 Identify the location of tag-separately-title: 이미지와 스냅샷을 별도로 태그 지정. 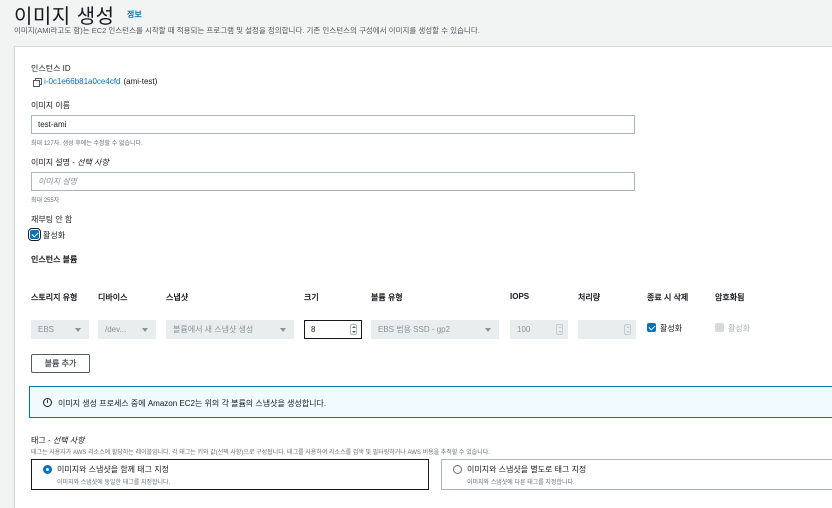
(527, 469).